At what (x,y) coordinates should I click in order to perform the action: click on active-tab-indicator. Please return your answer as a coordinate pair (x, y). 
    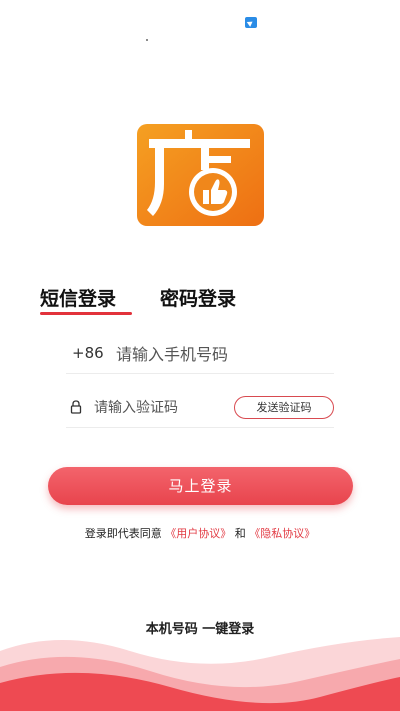
    Looking at the image, I should click on (86, 313).